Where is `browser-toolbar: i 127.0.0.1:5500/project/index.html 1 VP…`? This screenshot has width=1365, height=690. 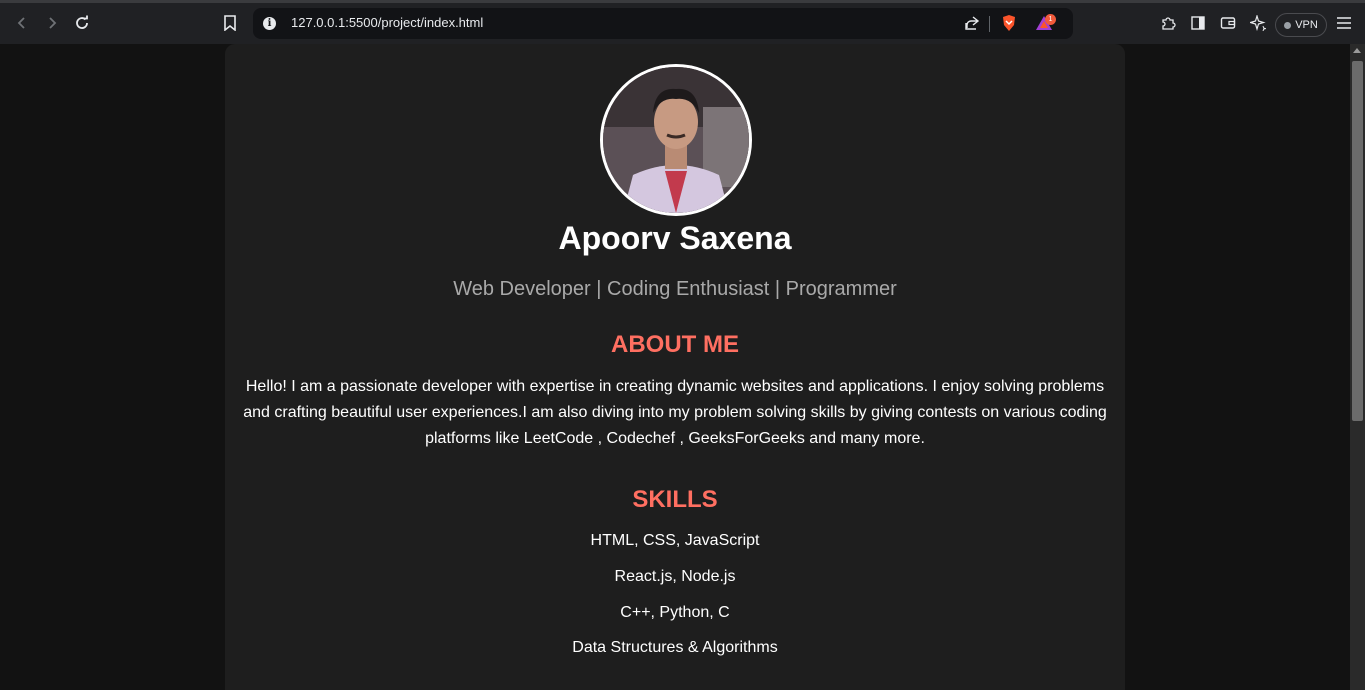 browser-toolbar: i 127.0.0.1:5500/project/index.html 1 VP… is located at coordinates (682, 22).